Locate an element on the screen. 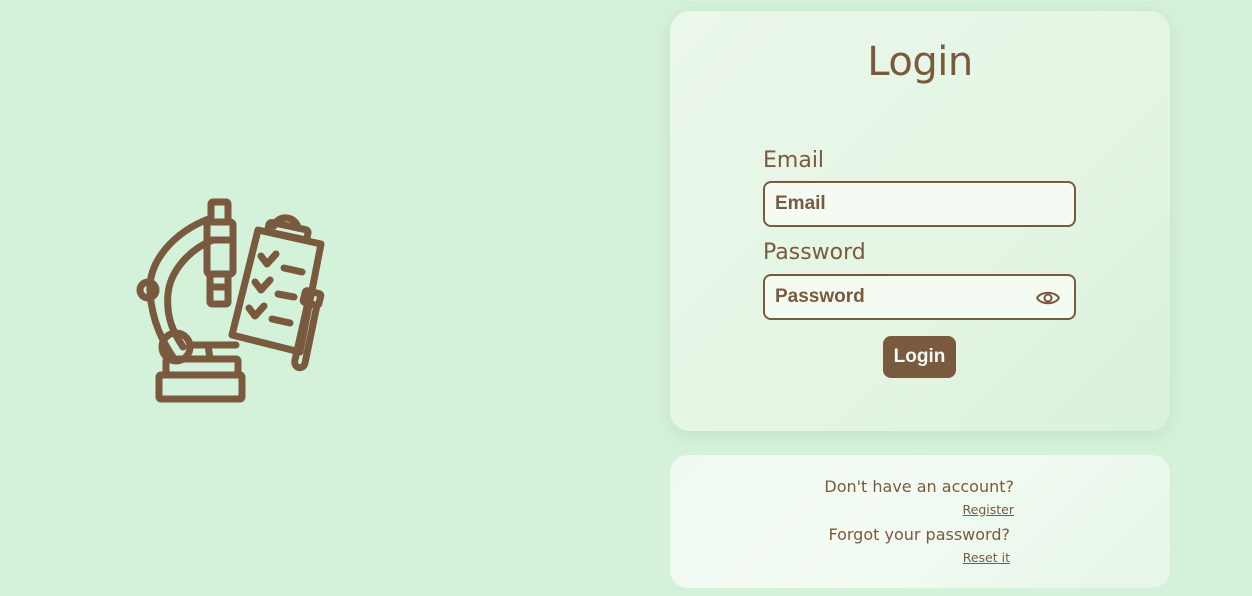 This screenshot has width=1252, height=596. eye-icon is located at coordinates (1048, 298).